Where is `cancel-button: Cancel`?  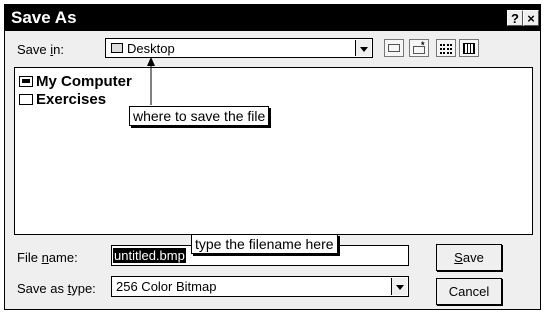 cancel-button: Cancel is located at coordinates (469, 291).